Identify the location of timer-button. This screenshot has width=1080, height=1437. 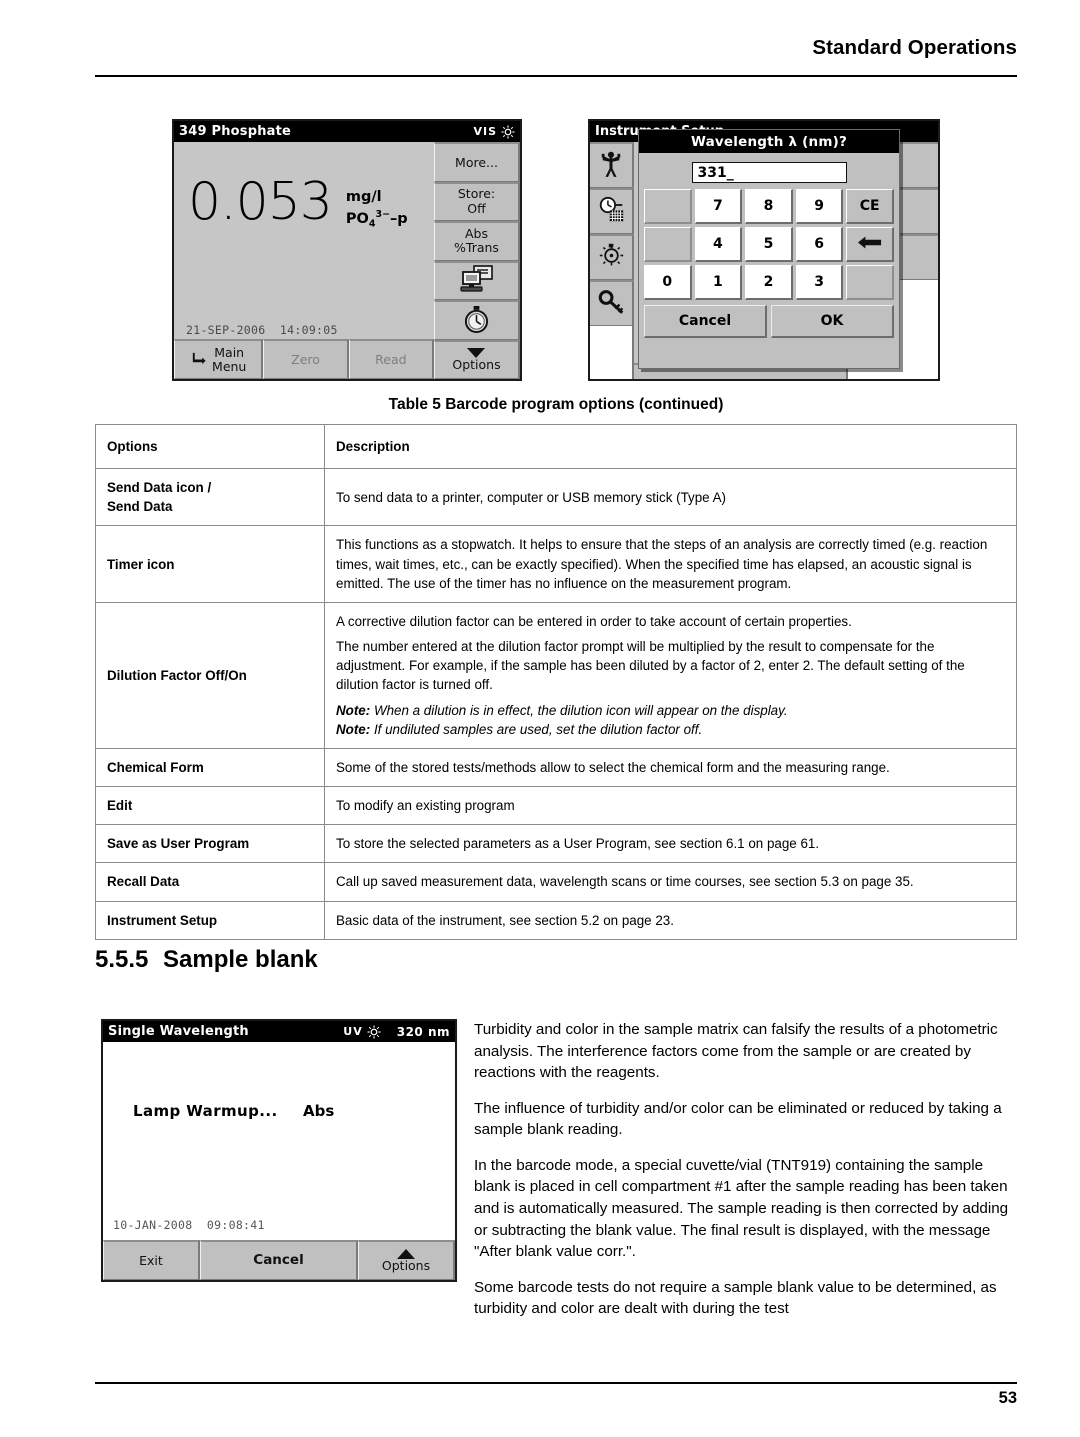
(477, 320).